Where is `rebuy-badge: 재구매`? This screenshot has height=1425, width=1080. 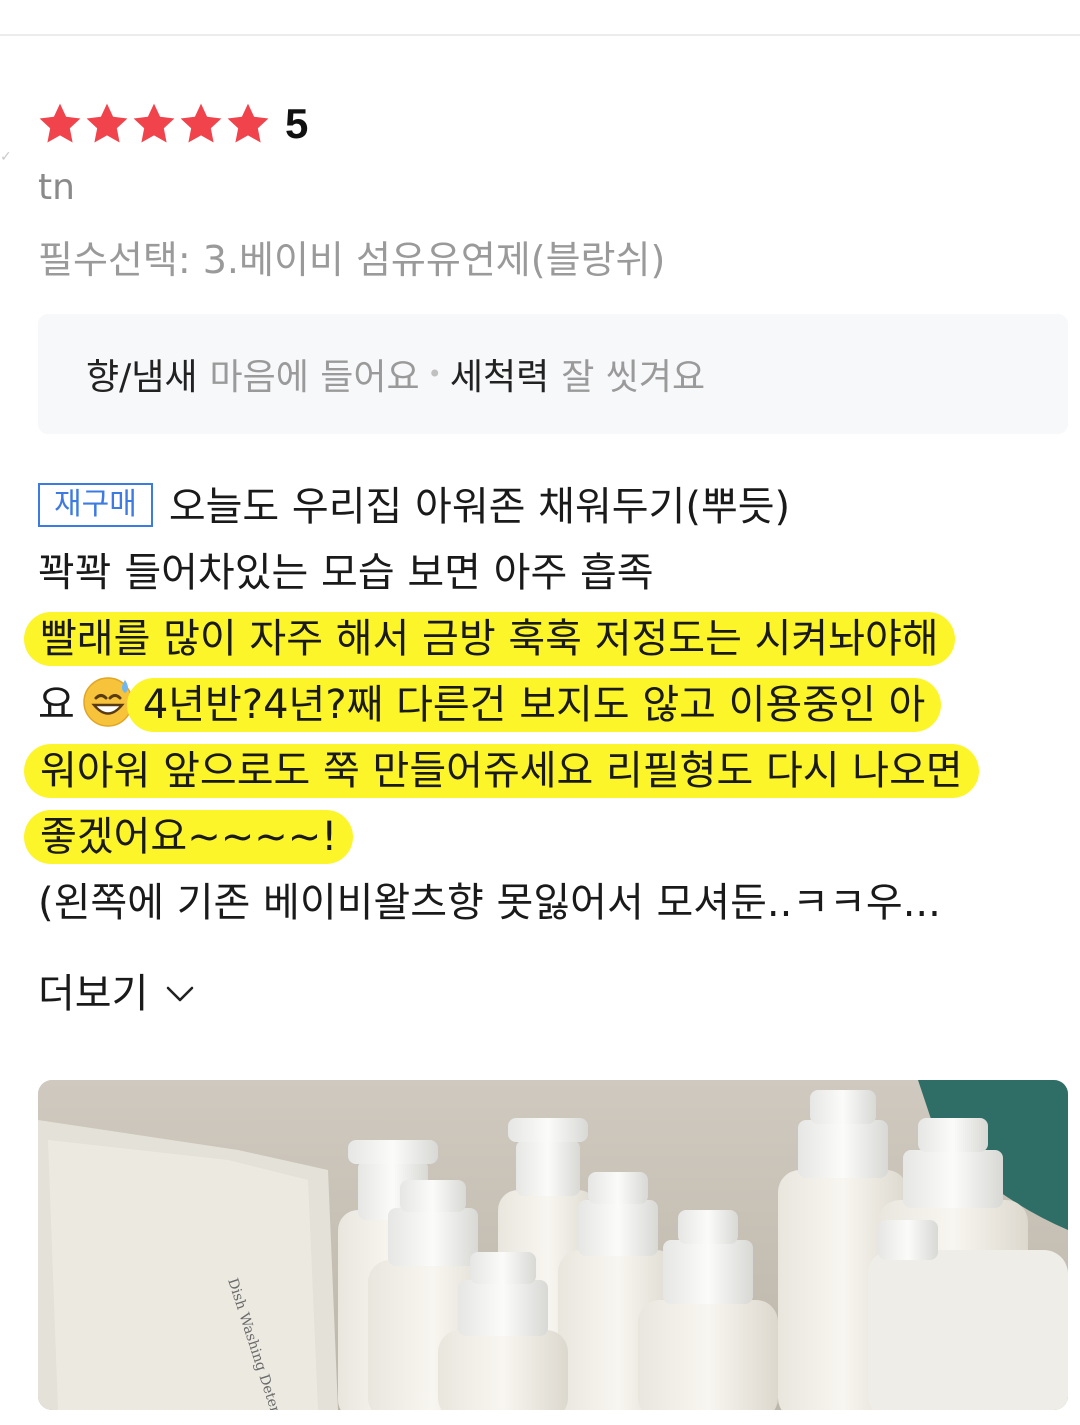
rebuy-badge: 재구매 is located at coordinates (95, 505).